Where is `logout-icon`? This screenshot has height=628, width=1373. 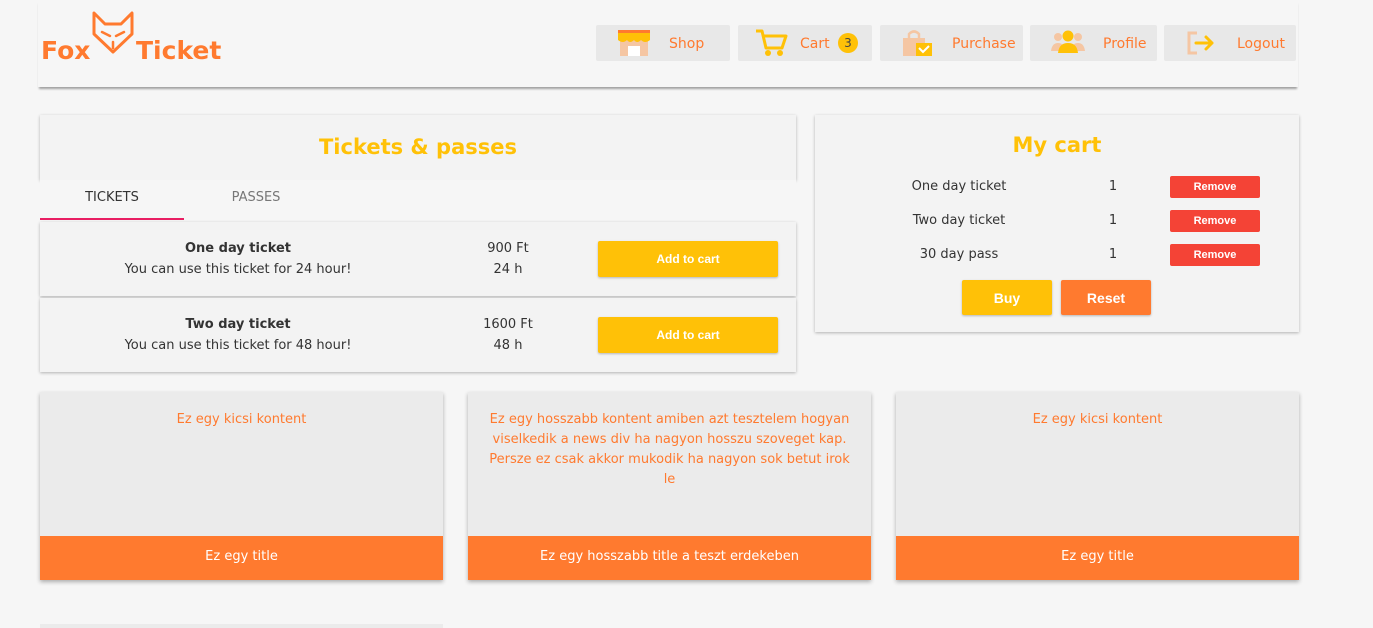
logout-icon is located at coordinates (1200, 43).